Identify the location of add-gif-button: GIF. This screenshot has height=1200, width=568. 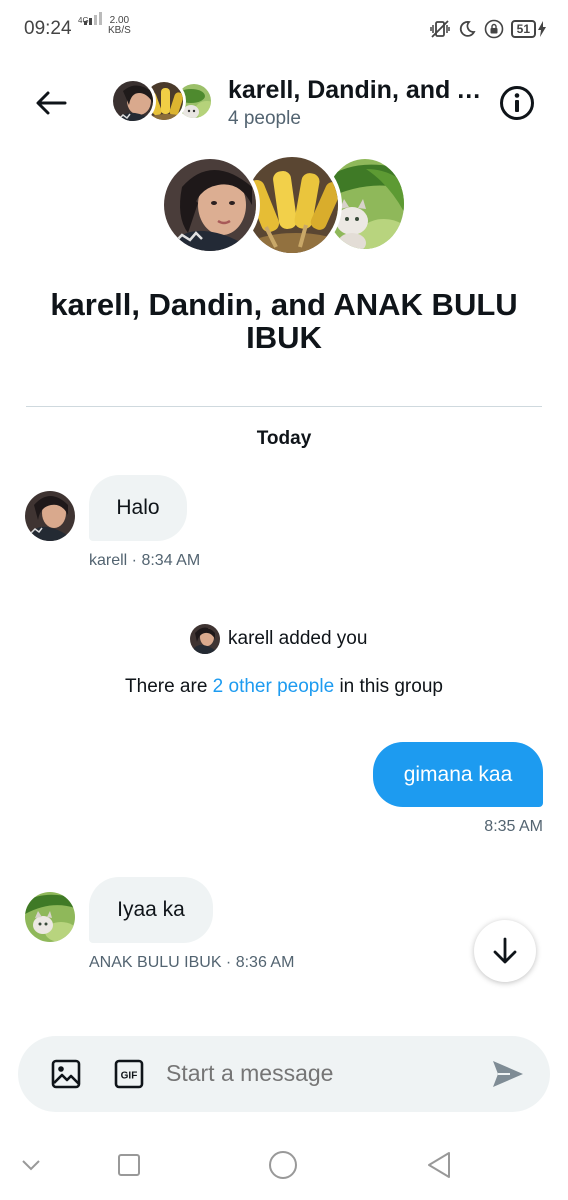
(129, 1074).